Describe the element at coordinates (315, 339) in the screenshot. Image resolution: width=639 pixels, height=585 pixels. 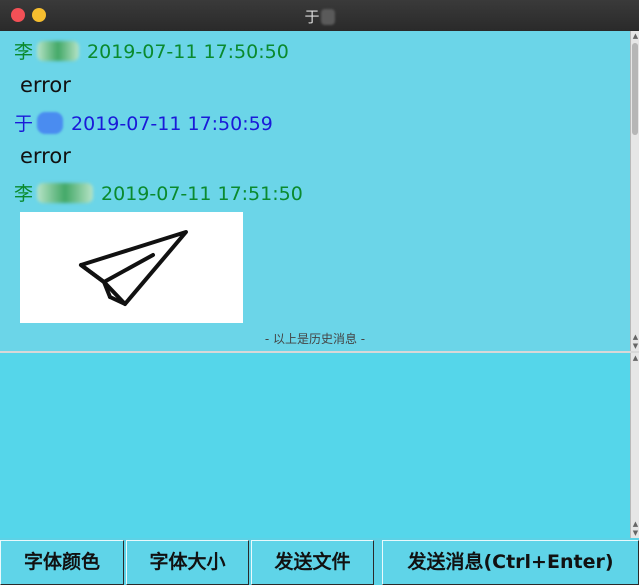
I see `history-end-note: - 以上是历史消息 -` at that location.